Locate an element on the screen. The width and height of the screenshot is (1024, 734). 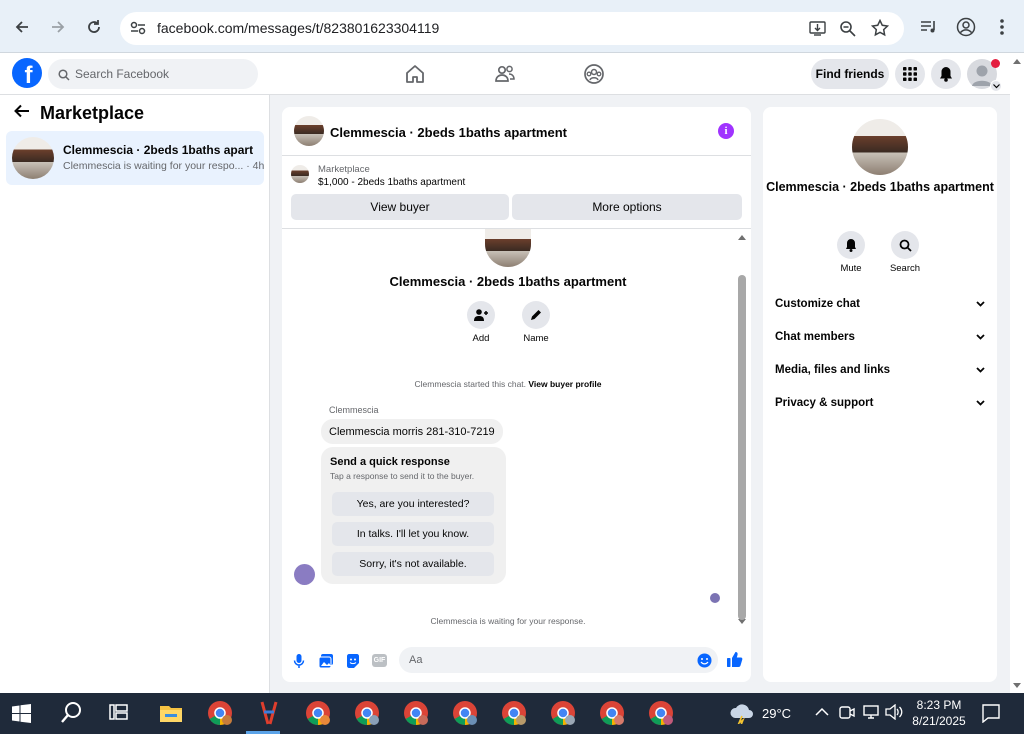
meet-now-icon is located at coordinates (851, 717).